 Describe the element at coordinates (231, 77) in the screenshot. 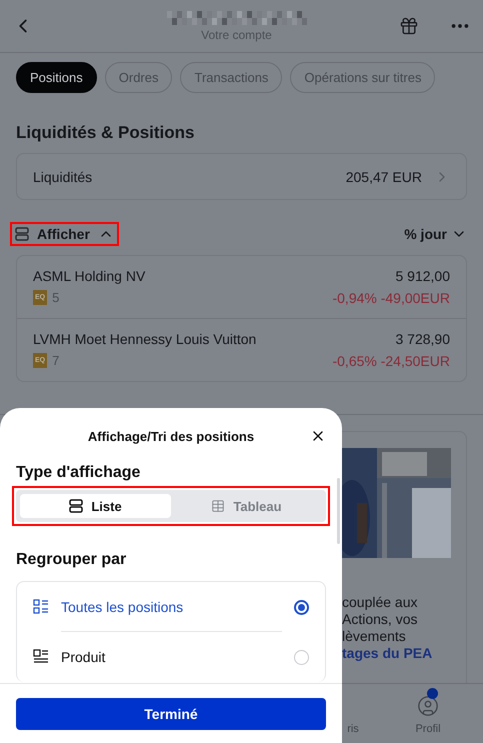

I see `filter-tab: Transactions` at that location.